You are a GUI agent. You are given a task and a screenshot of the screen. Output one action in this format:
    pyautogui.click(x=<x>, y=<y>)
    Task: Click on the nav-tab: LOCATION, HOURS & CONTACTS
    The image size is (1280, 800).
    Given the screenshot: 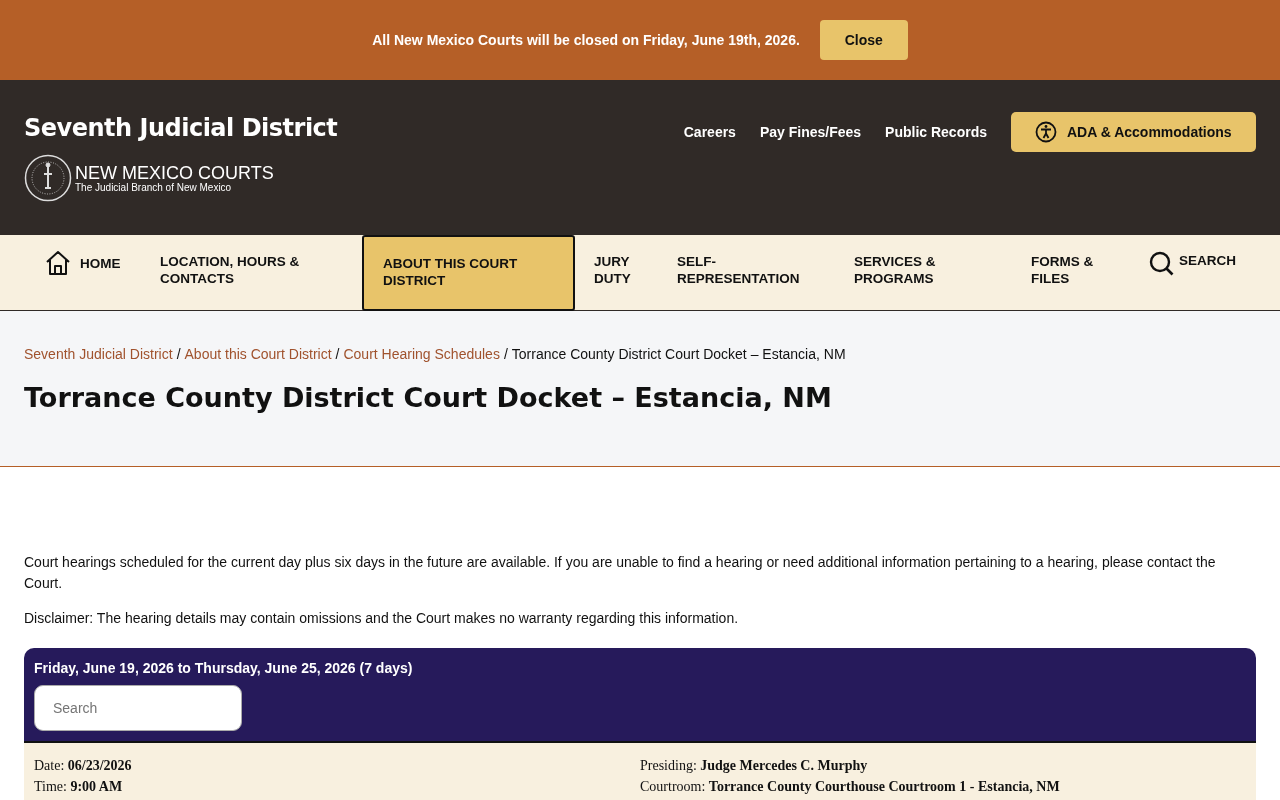 What is the action you would take?
    pyautogui.click(x=261, y=272)
    